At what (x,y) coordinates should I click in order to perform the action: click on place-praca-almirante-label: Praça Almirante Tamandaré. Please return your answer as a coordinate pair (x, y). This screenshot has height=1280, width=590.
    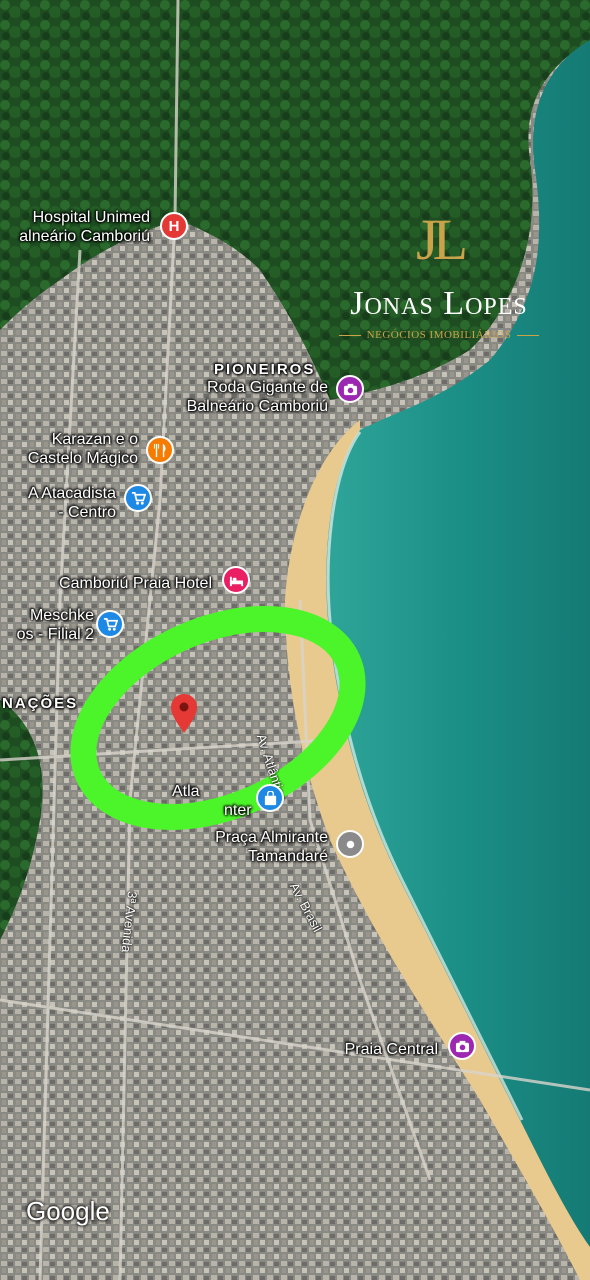
    Looking at the image, I should click on (271, 847).